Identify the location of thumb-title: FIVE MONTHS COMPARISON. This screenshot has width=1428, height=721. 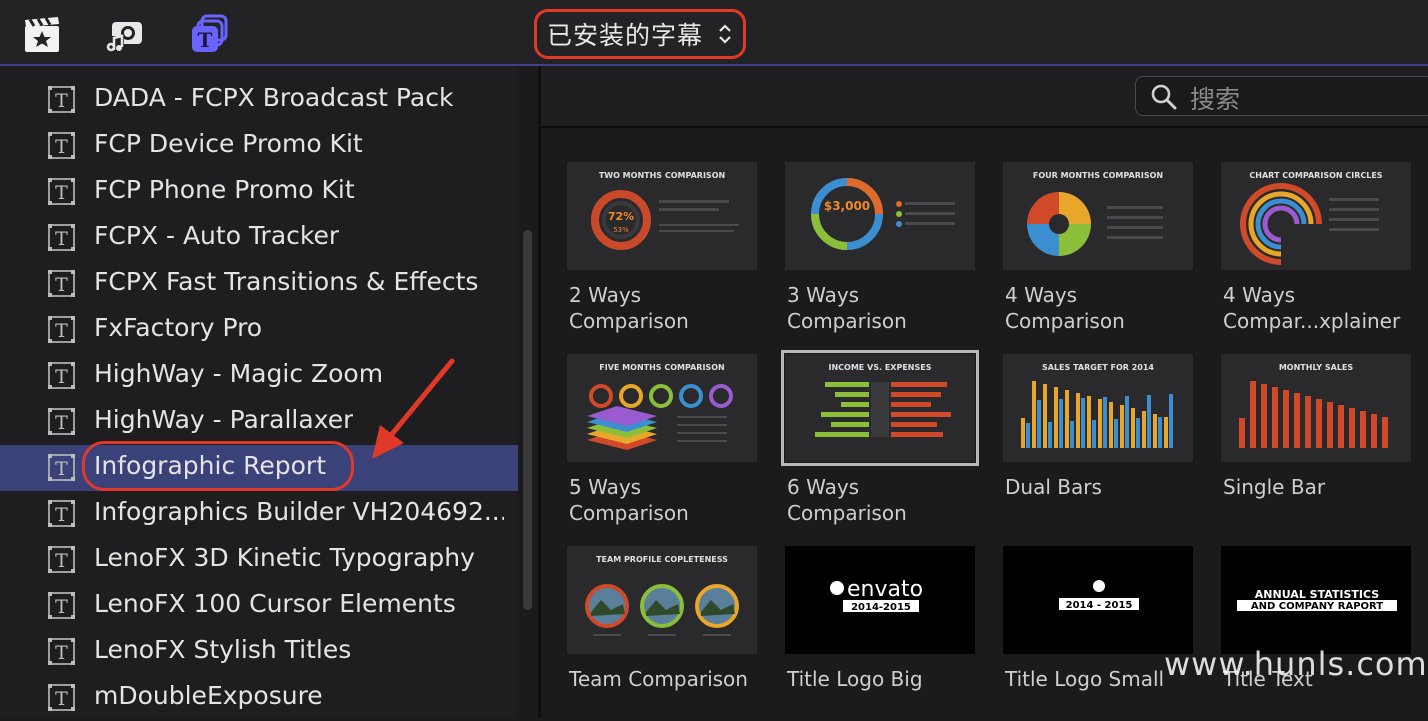
(661, 367).